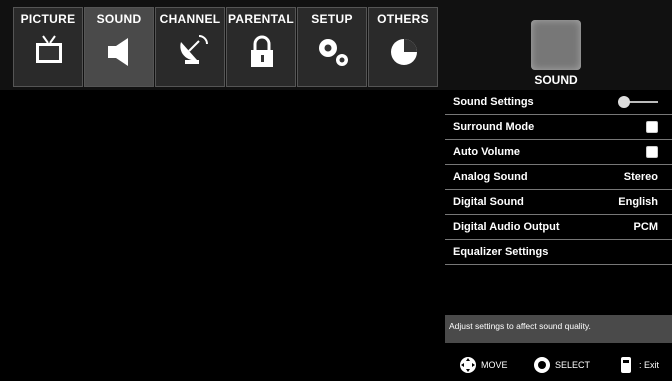  What do you see at coordinates (403, 19) in the screenshot?
I see `tab-others-label: OTHERS` at bounding box center [403, 19].